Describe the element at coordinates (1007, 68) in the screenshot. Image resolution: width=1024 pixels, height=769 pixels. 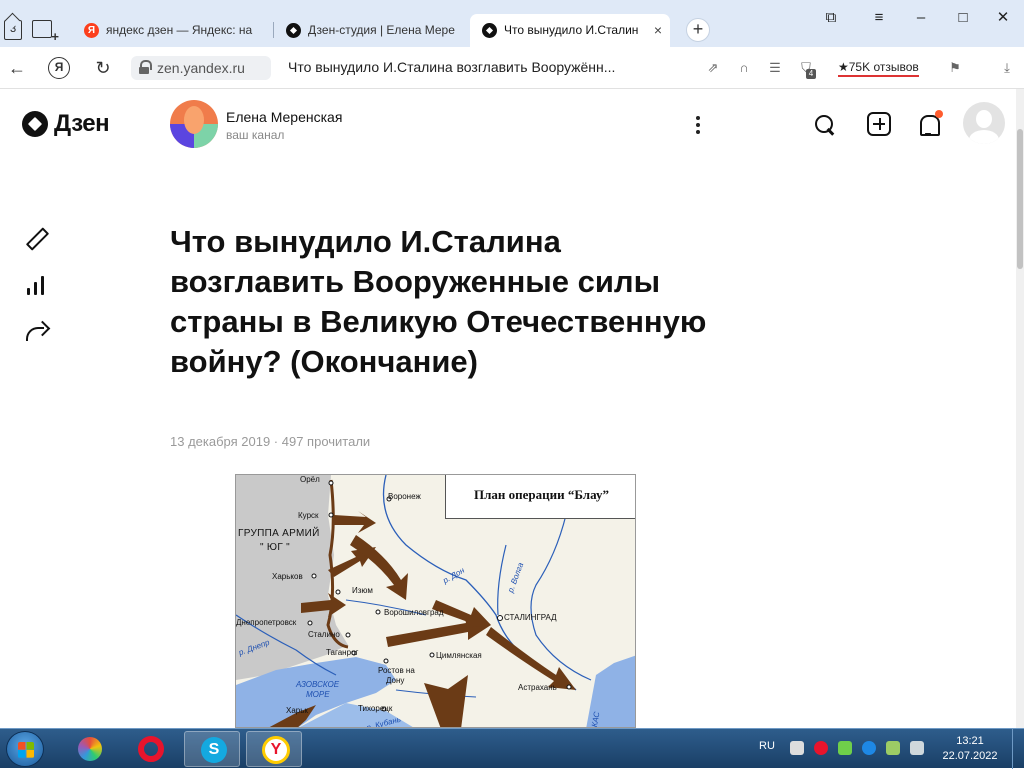
I see `download-icon: ⤓` at that location.